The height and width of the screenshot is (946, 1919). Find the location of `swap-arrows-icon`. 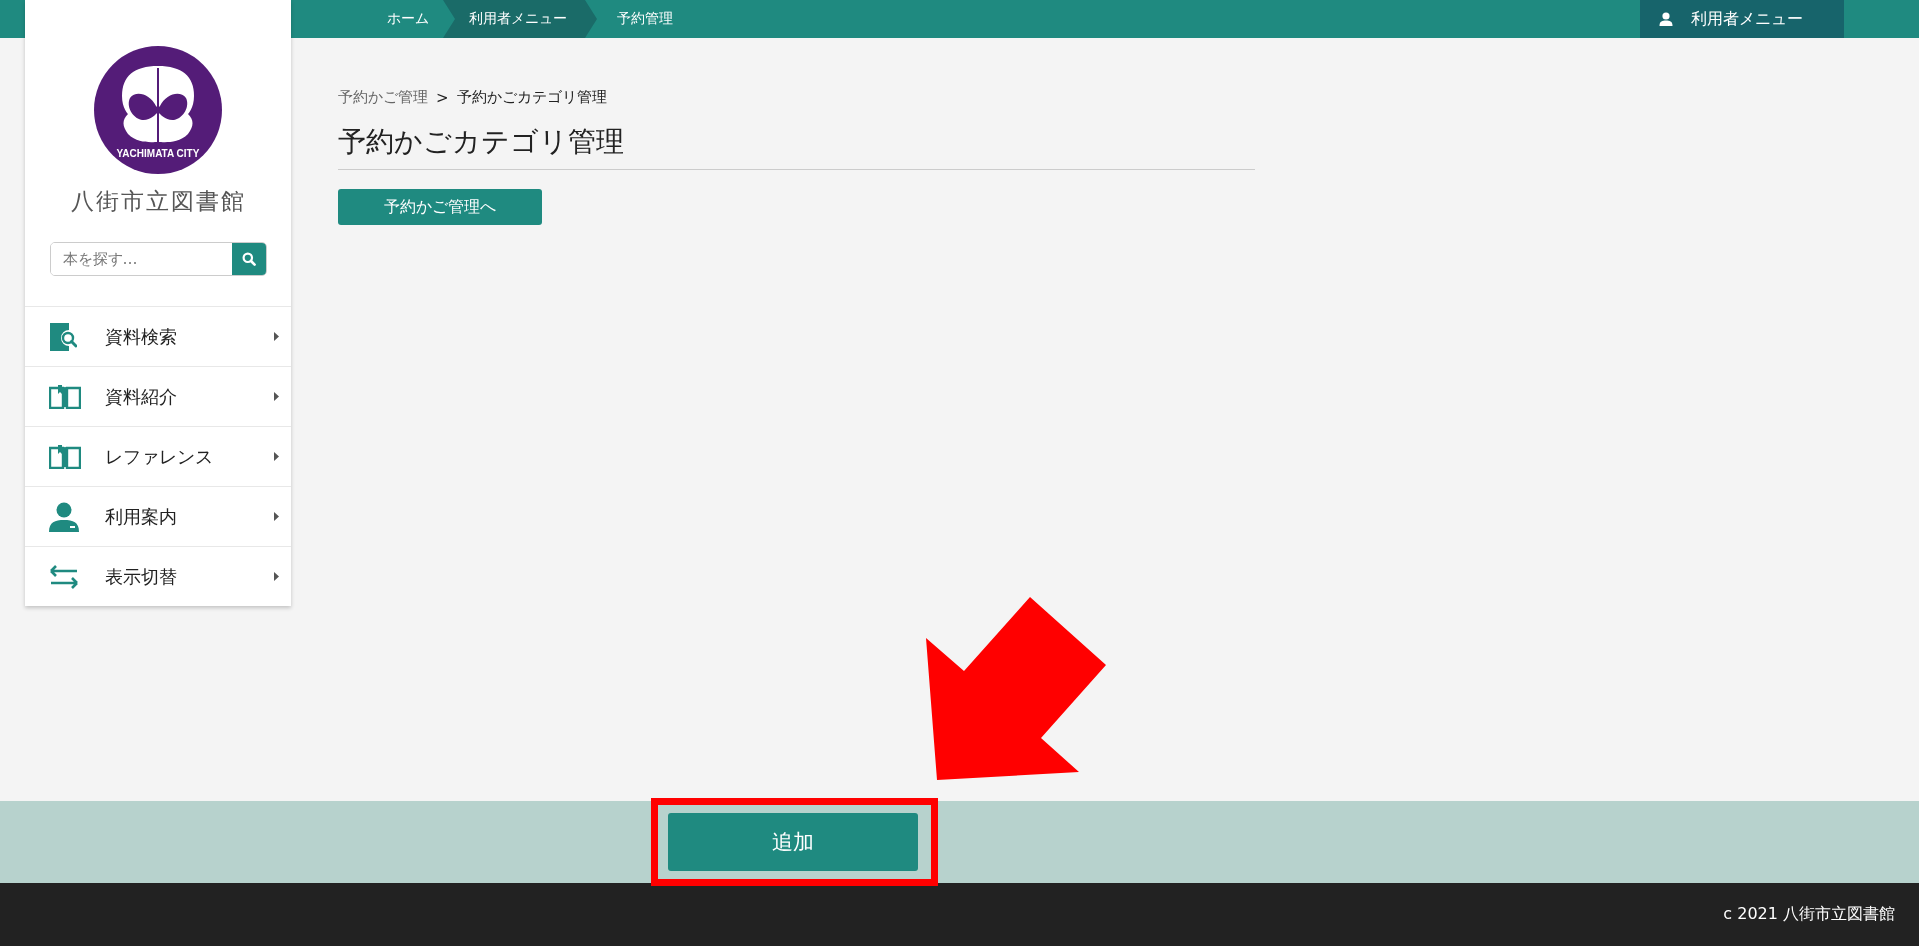

swap-arrows-icon is located at coordinates (64, 576).